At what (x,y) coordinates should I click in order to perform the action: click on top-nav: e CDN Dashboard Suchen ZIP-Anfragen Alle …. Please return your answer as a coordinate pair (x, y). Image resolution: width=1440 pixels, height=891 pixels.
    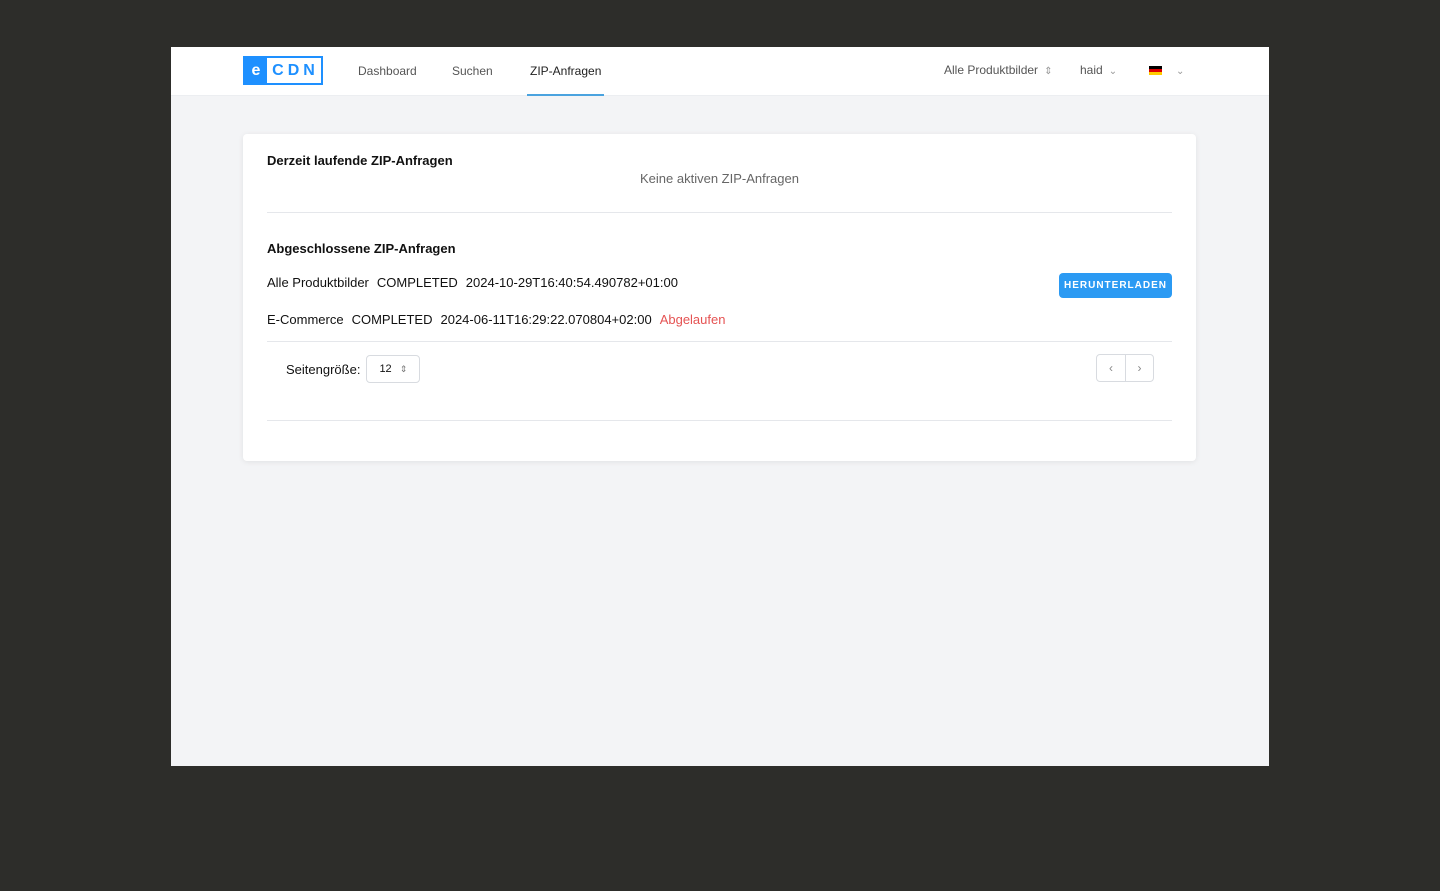
    Looking at the image, I should click on (720, 71).